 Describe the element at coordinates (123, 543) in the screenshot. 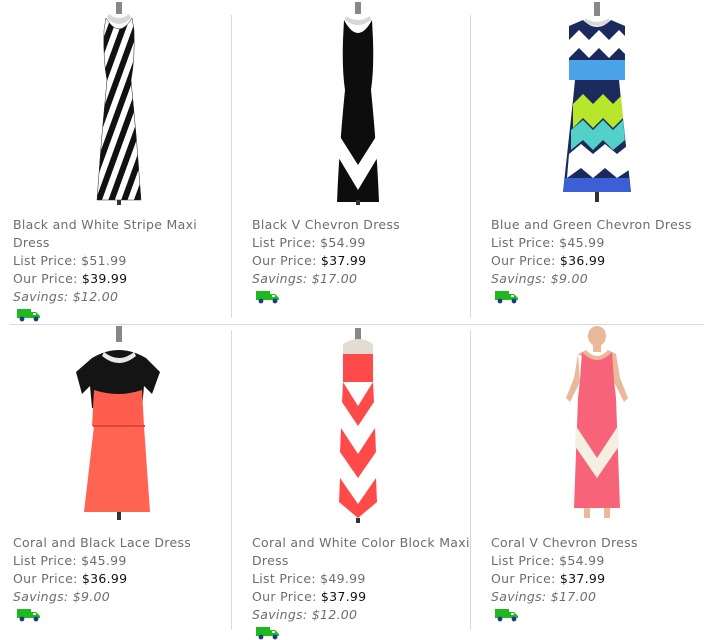

I see `product-title: Coral and Black Lace Dress` at that location.